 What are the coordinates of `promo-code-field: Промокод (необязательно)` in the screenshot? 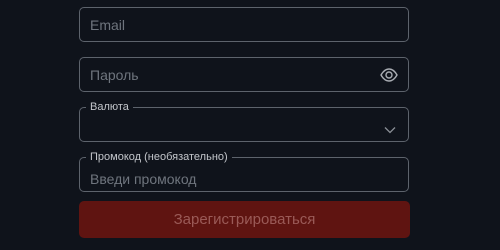 It's located at (244, 171).